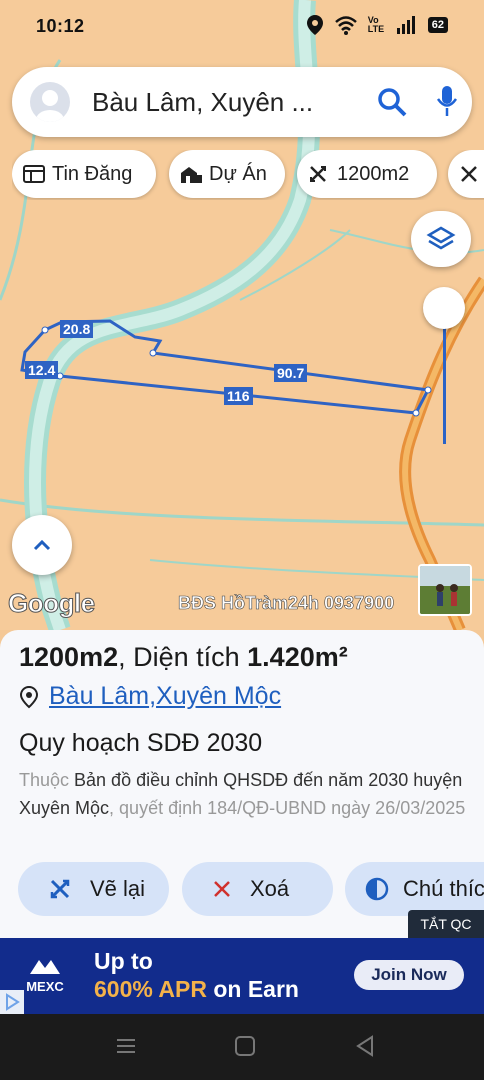  I want to click on expand-sheet-button, so click(42, 545).